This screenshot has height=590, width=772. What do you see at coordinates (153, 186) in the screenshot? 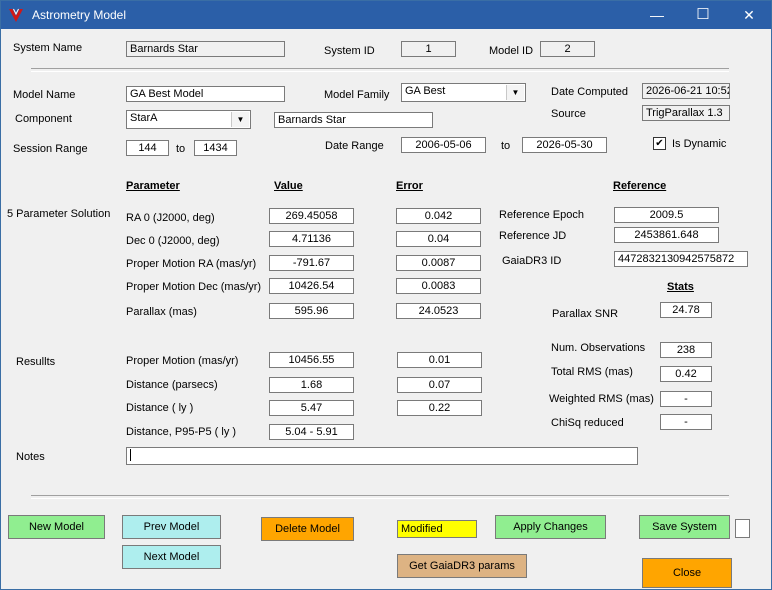
I see `parameter-header: Parameter` at bounding box center [153, 186].